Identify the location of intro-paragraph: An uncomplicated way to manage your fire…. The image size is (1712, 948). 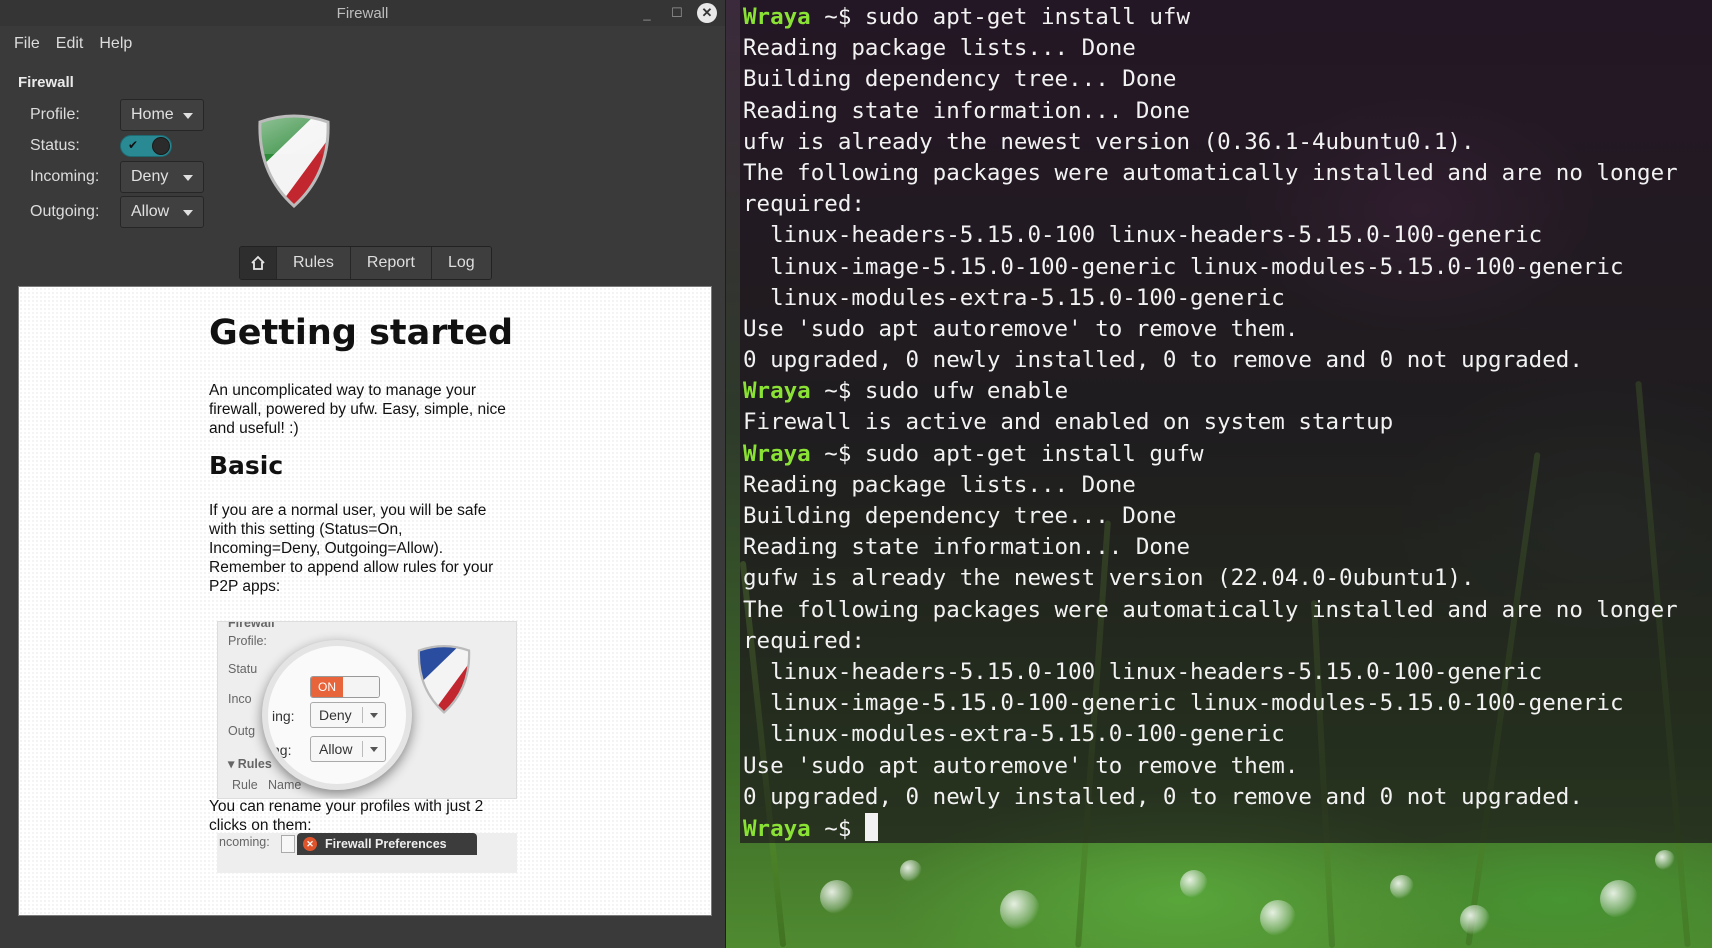
(357, 409).